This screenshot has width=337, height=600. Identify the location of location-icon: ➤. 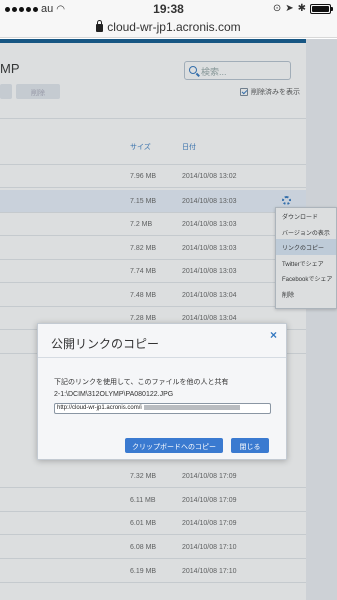
(289, 8).